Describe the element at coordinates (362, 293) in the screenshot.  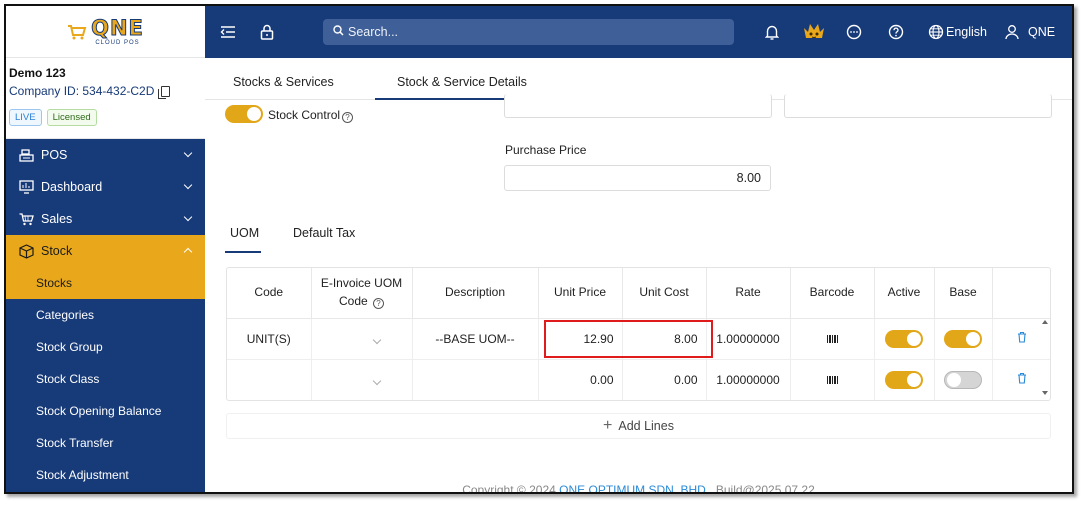
I see `col-einvoice-uom-code: E-Invoice UOM Code ?` at that location.